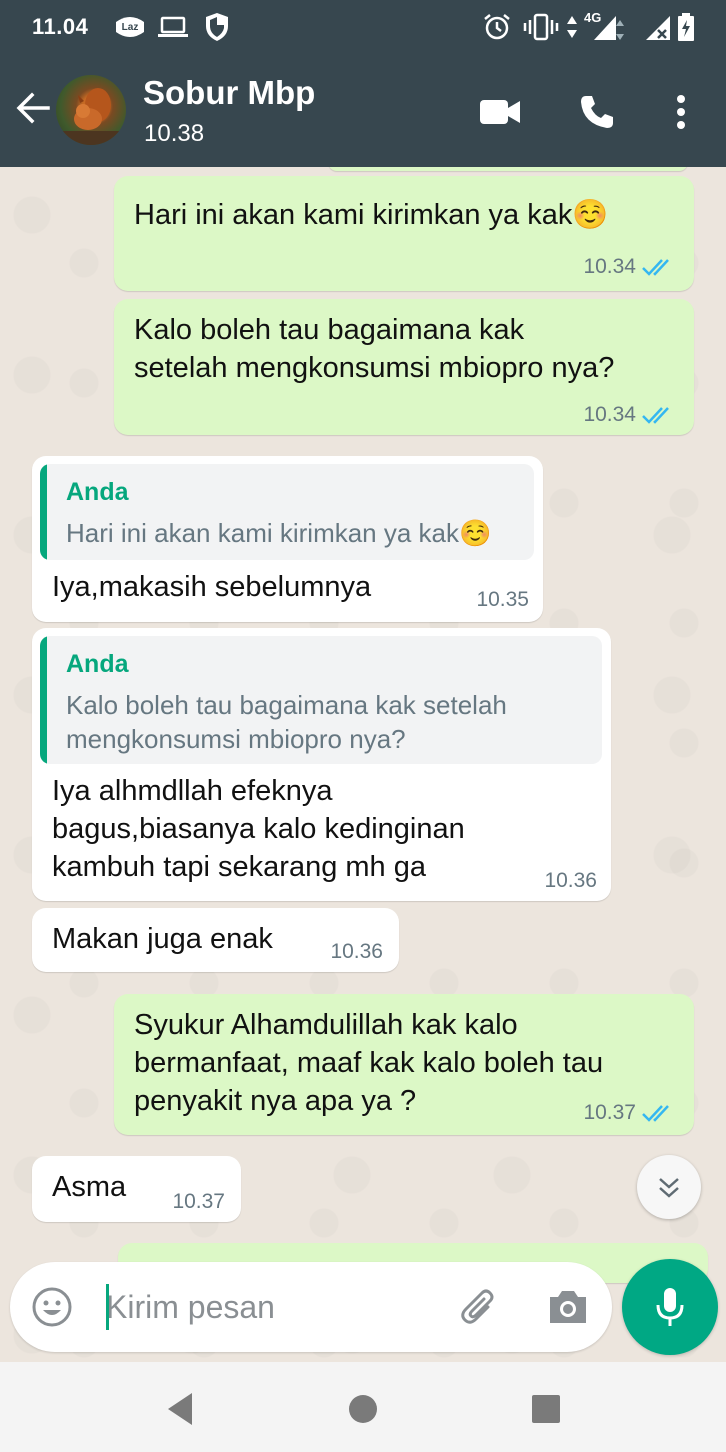  I want to click on message-bubble: Makan juga enak 10.36, so click(215, 940).